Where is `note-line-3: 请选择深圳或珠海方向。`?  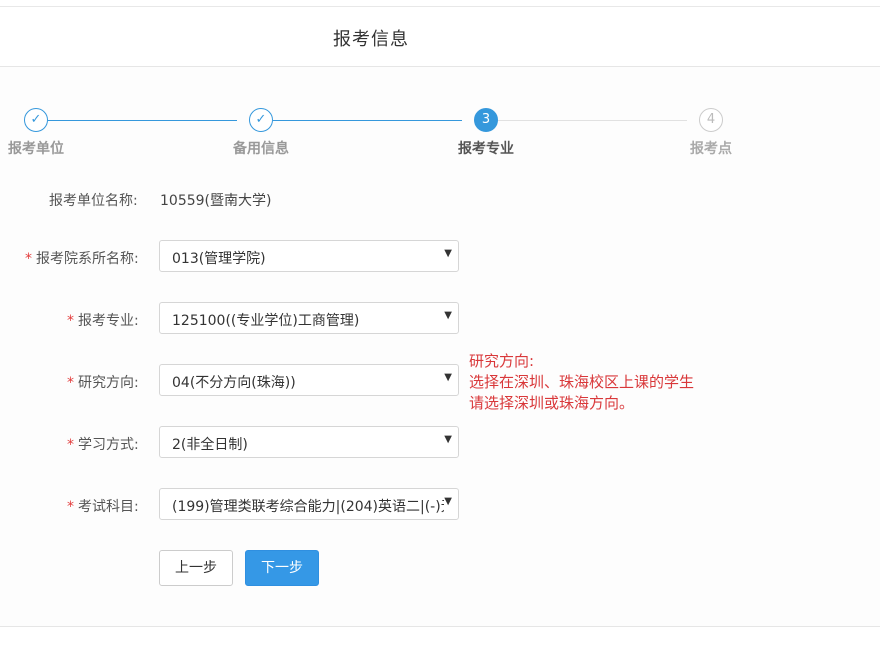
note-line-3: 请选择深圳或珠海方向。 is located at coordinates (552, 403).